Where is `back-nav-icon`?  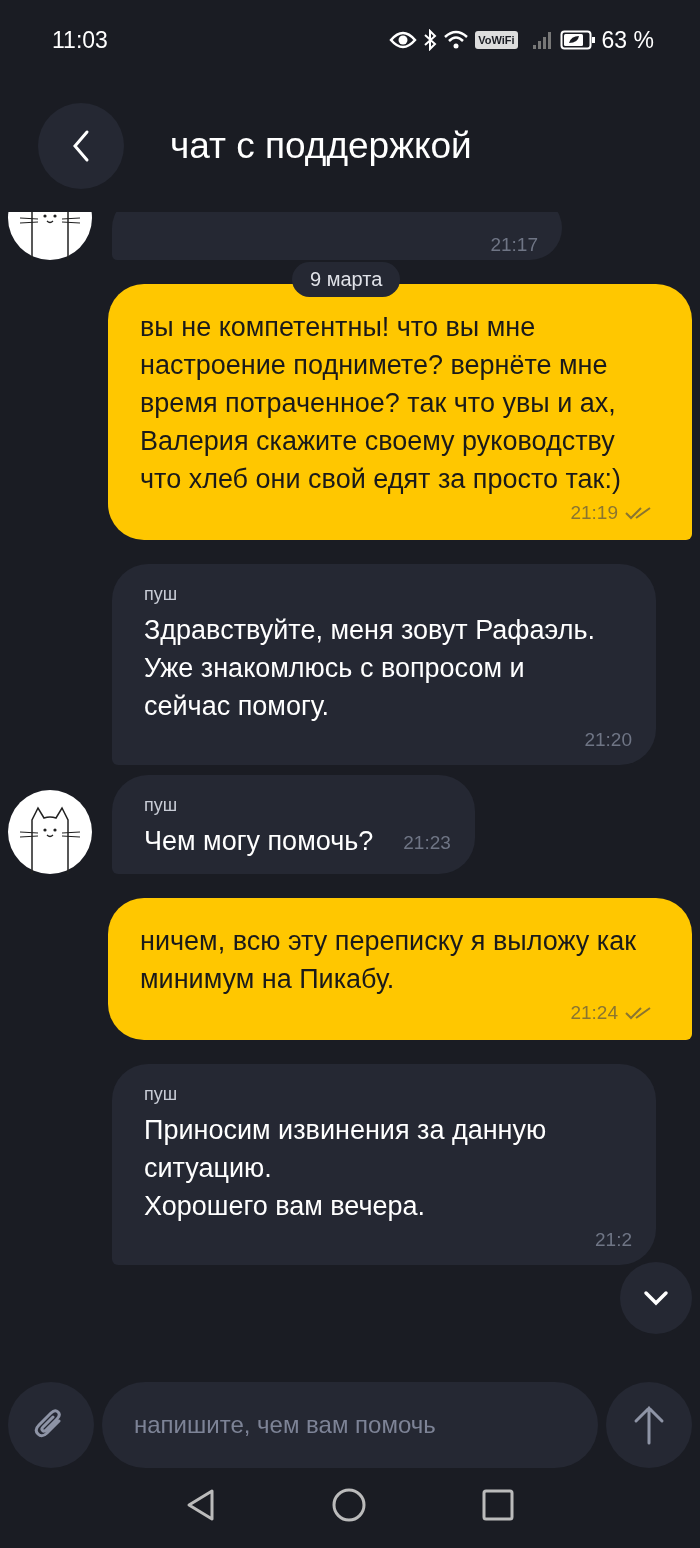 back-nav-icon is located at coordinates (201, 1505).